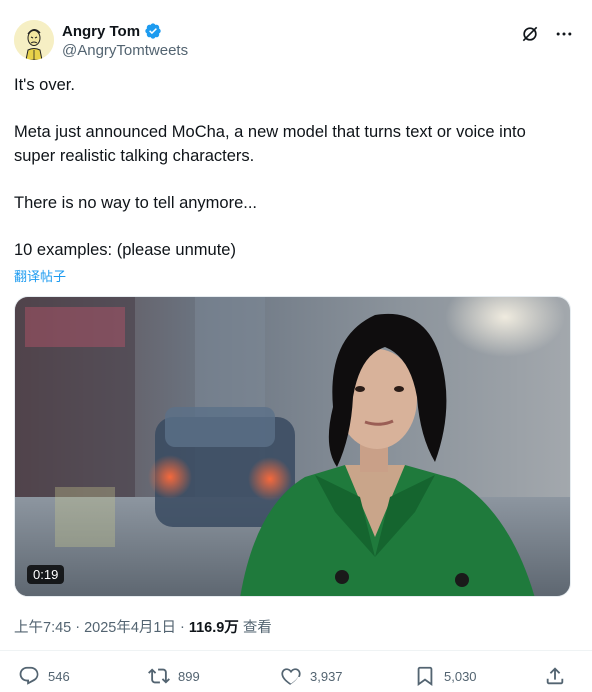 The height and width of the screenshot is (692, 592). What do you see at coordinates (530, 34) in the screenshot?
I see `grok-icon` at bounding box center [530, 34].